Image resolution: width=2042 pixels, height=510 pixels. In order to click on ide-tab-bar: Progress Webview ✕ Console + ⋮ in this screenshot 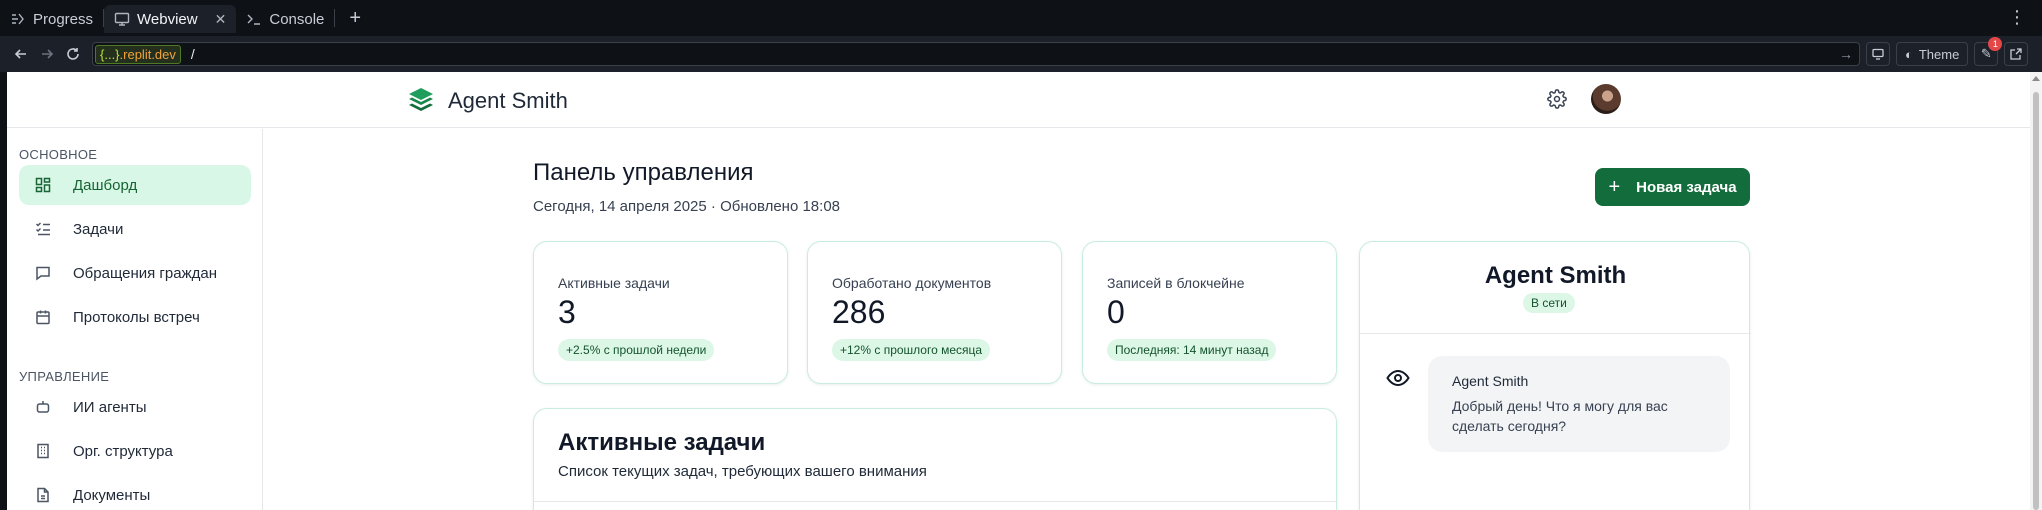, I will do `click(1021, 18)`.